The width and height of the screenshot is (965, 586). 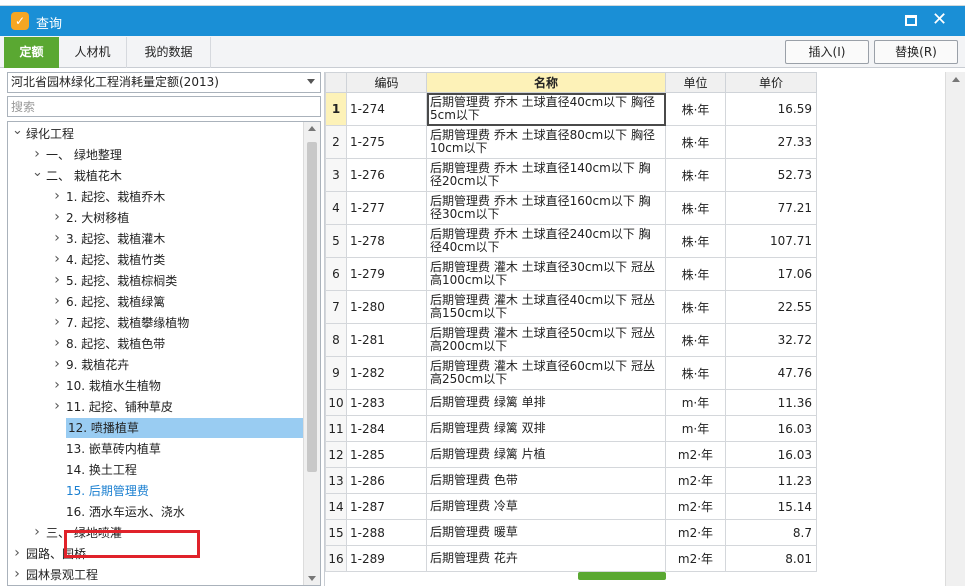 I want to click on name-cell: 后期管理费 绿篱 双排, so click(x=546, y=428).